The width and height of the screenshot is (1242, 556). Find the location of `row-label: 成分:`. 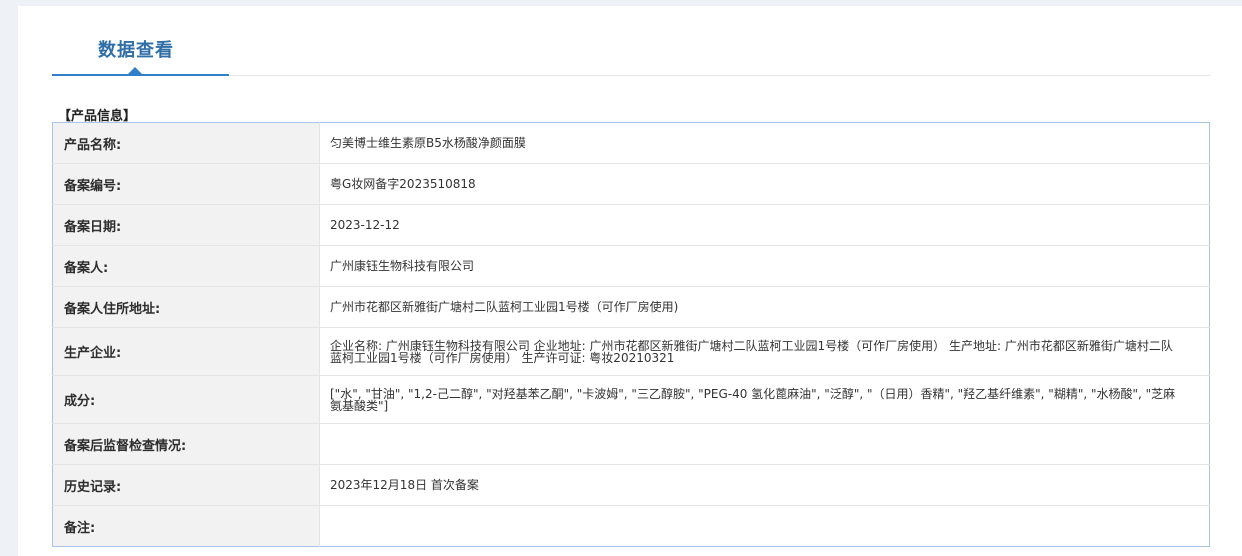

row-label: 成分: is located at coordinates (186, 399).